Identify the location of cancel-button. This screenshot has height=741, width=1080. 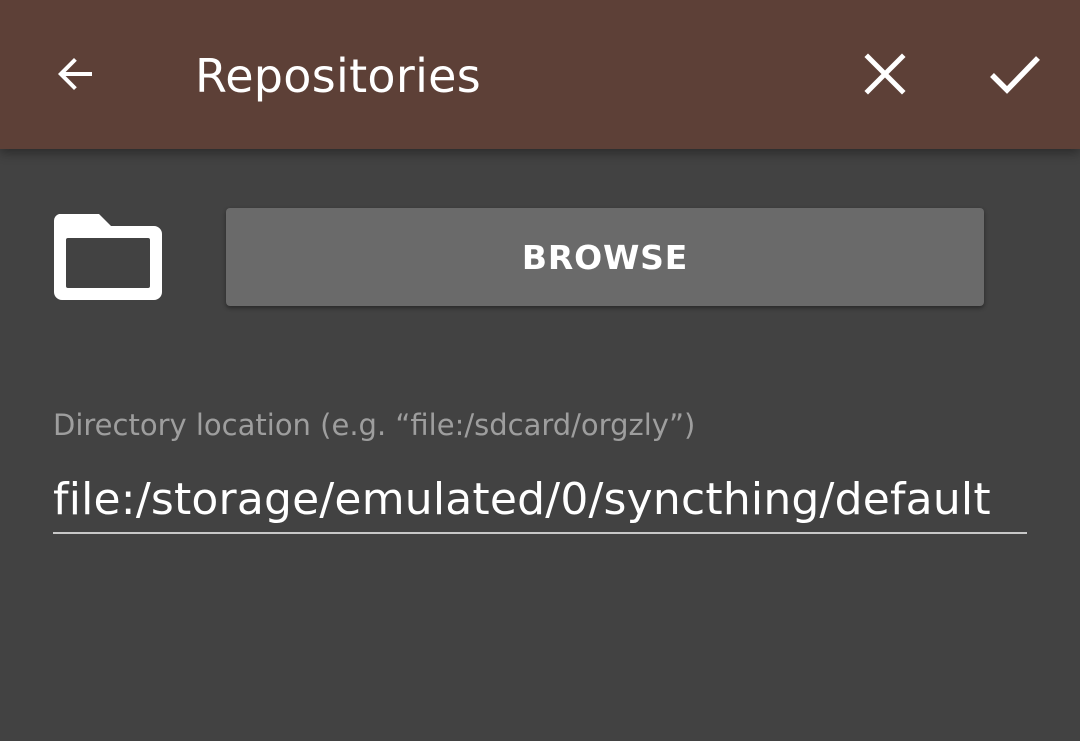
(885, 74).